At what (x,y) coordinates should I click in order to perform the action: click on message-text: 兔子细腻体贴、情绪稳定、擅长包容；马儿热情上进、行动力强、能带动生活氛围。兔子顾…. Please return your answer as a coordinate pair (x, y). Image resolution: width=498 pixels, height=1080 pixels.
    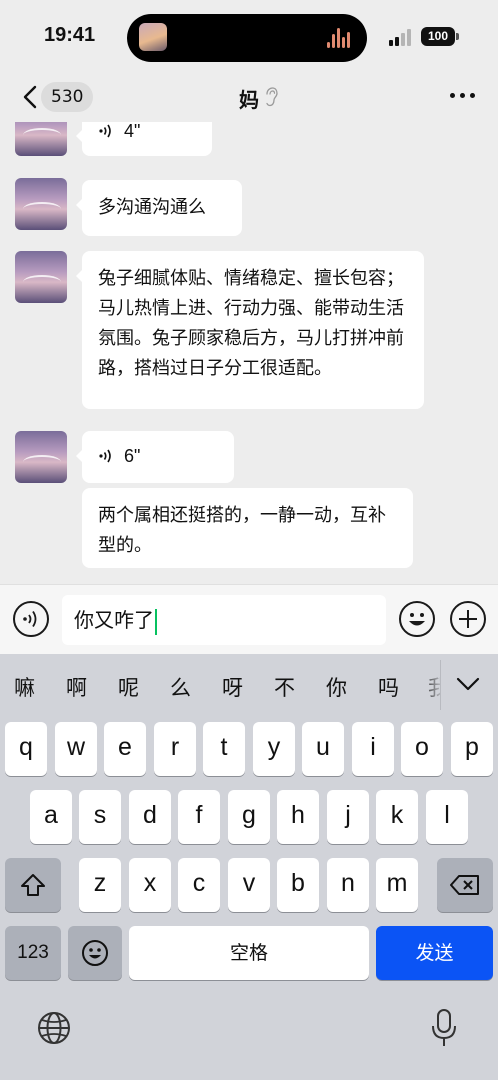
    Looking at the image, I should click on (251, 323).